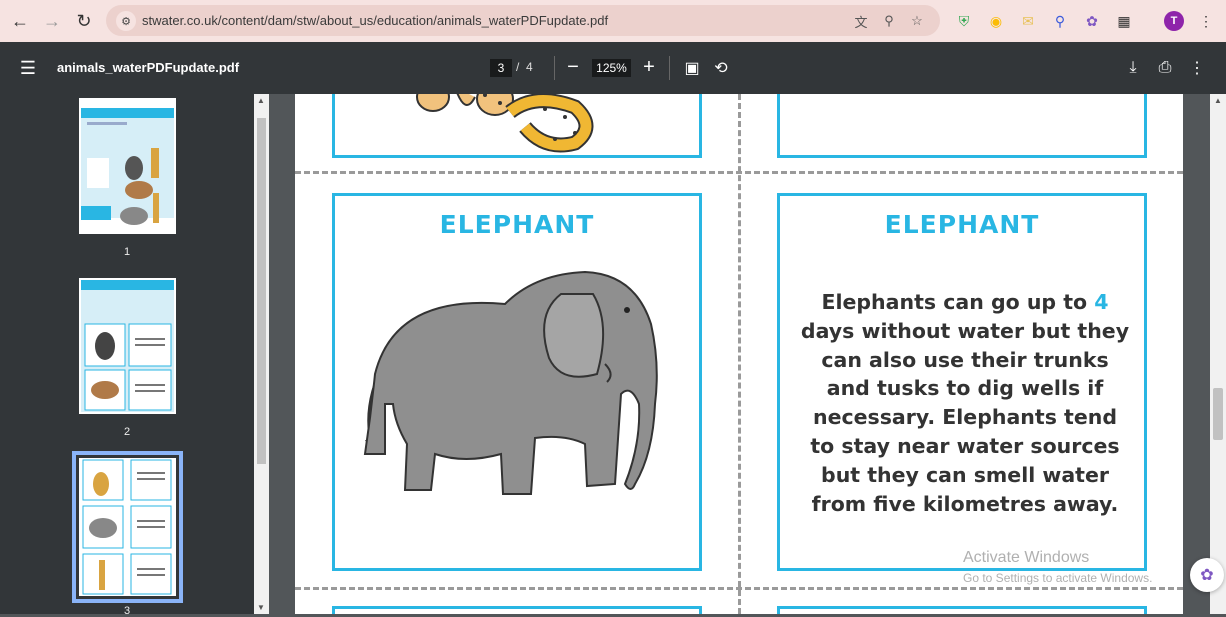 This screenshot has width=1226, height=617. I want to click on zoom-lens-icon: ⚲, so click(889, 21).